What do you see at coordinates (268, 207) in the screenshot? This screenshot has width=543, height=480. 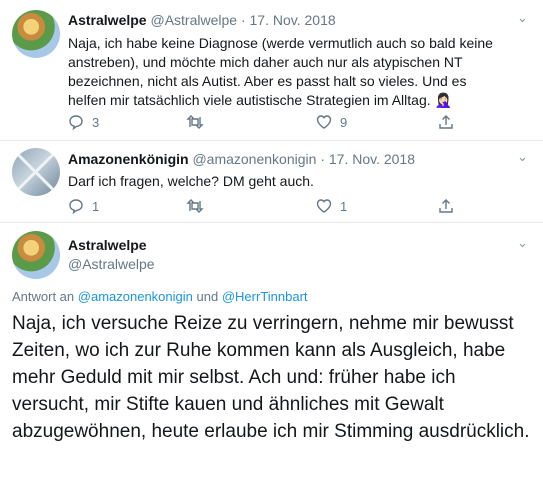 I see `tweet-actions: 1 1` at bounding box center [268, 207].